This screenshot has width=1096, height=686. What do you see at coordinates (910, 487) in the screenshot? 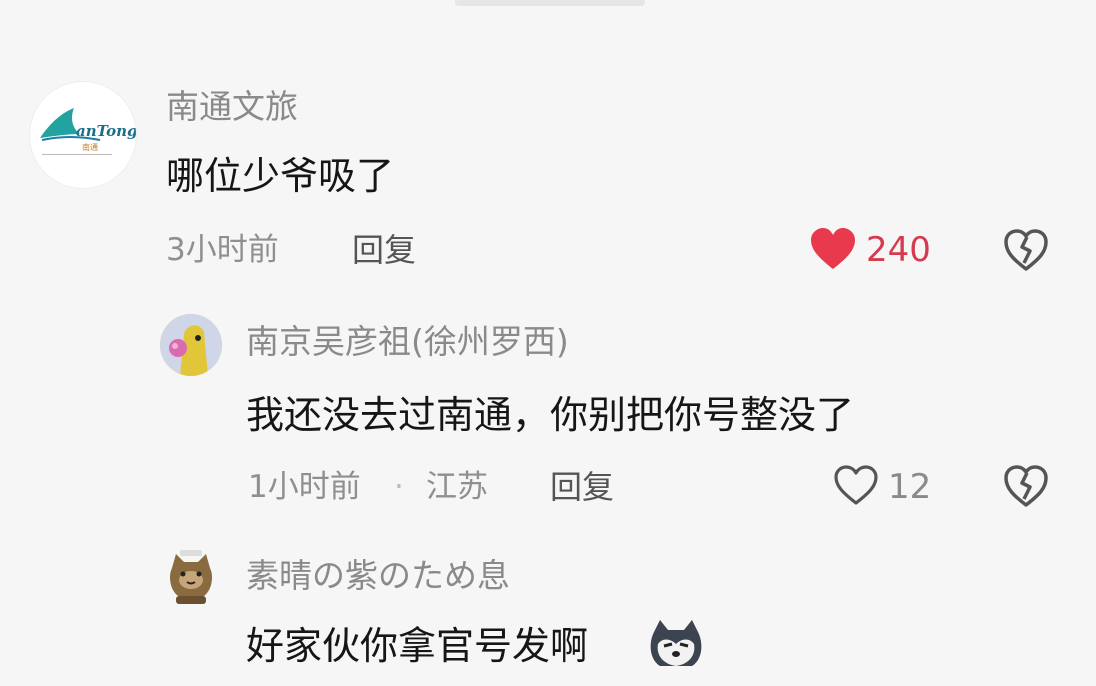
I see `like-count: 12` at bounding box center [910, 487].